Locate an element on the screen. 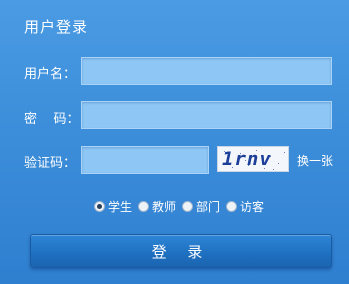  role-teacher: 教师 is located at coordinates (157, 206).